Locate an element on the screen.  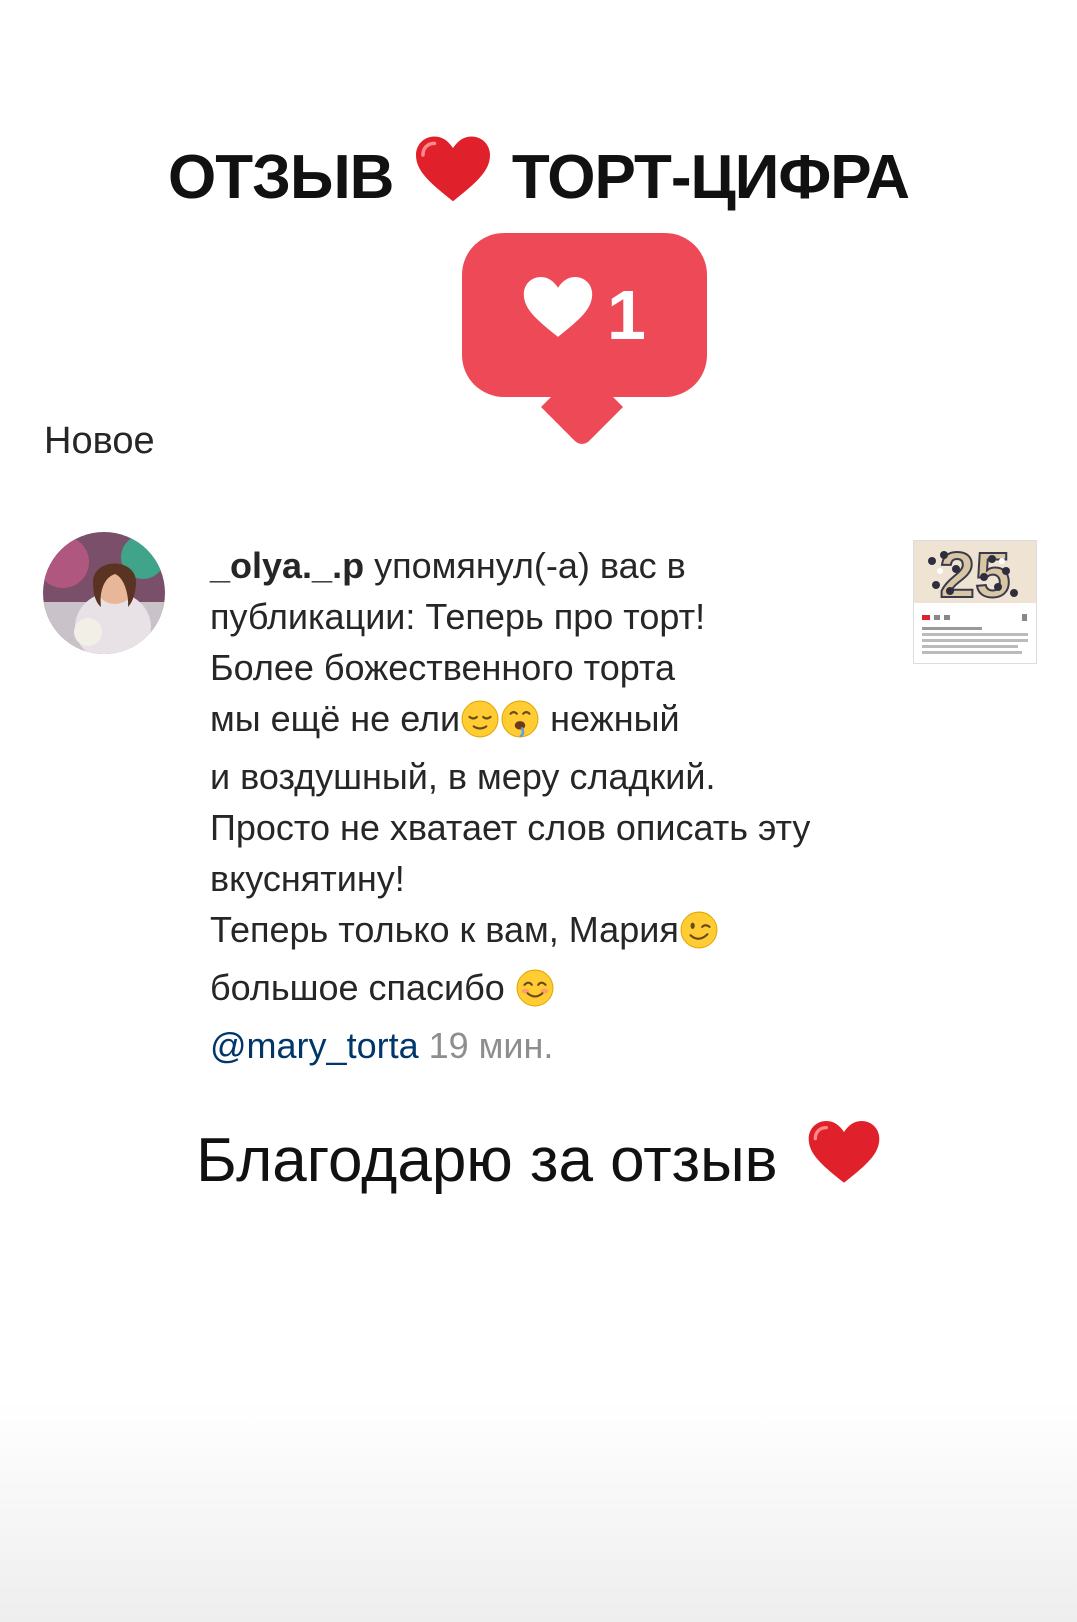
relieved-face-icon is located at coordinates (480, 725).